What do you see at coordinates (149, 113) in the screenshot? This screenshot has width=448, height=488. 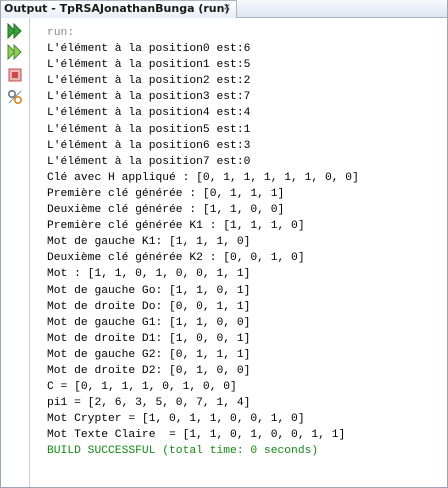 I see `console-line: L'élément à la position4 est:4` at bounding box center [149, 113].